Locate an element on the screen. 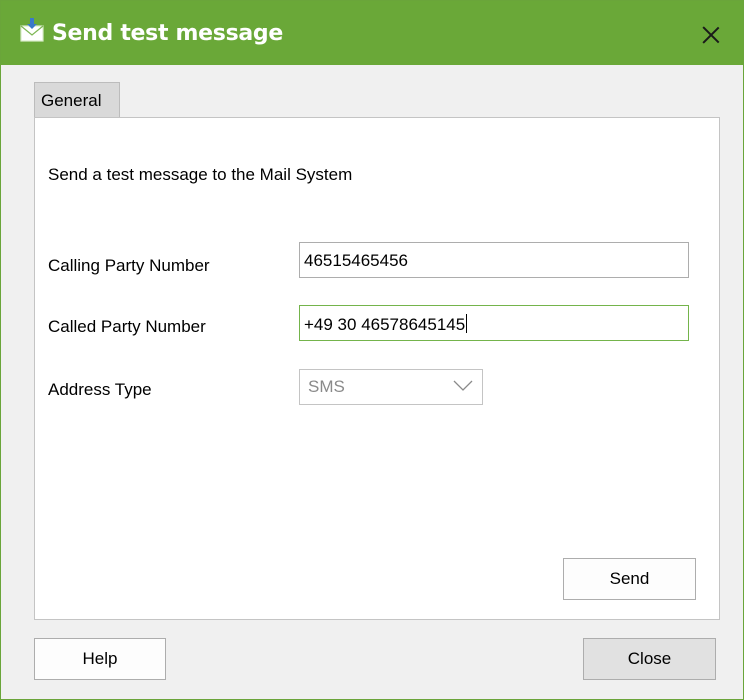  called-party-input: +49 30 46578645145 is located at coordinates (494, 323).